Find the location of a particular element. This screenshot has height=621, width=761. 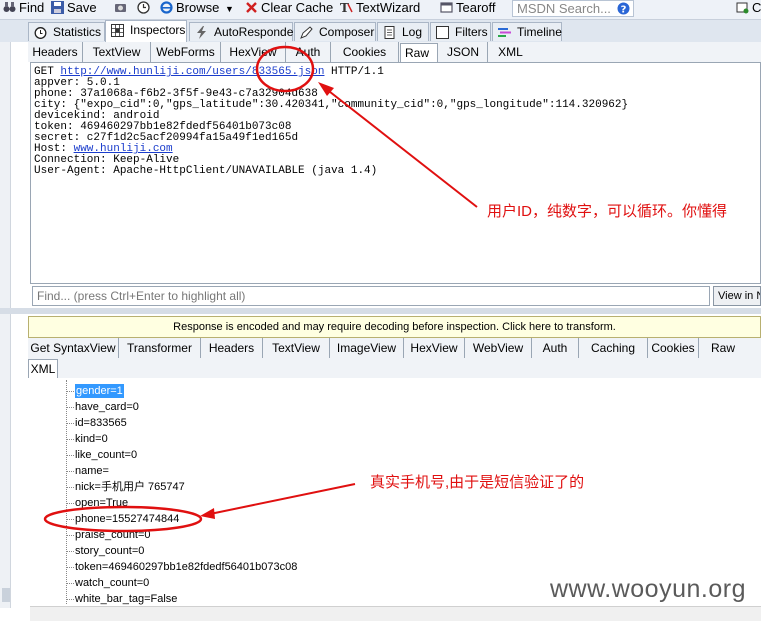

phone-arrowhead is located at coordinates (207, 513).